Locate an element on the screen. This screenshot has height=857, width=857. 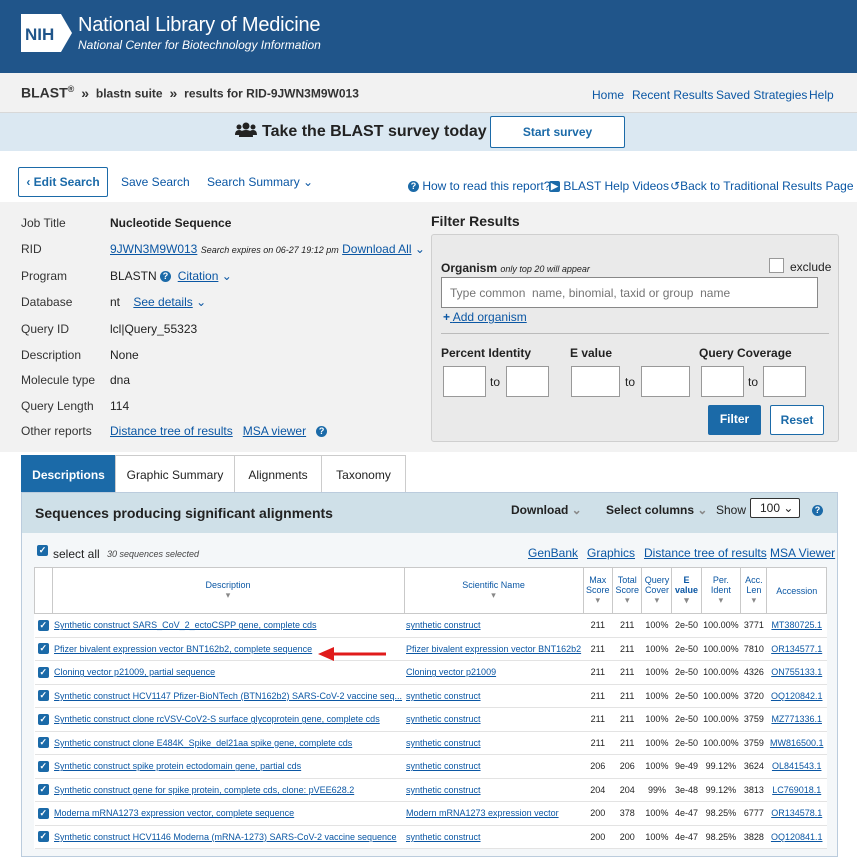
nav-help: Help is located at coordinates (821, 95).